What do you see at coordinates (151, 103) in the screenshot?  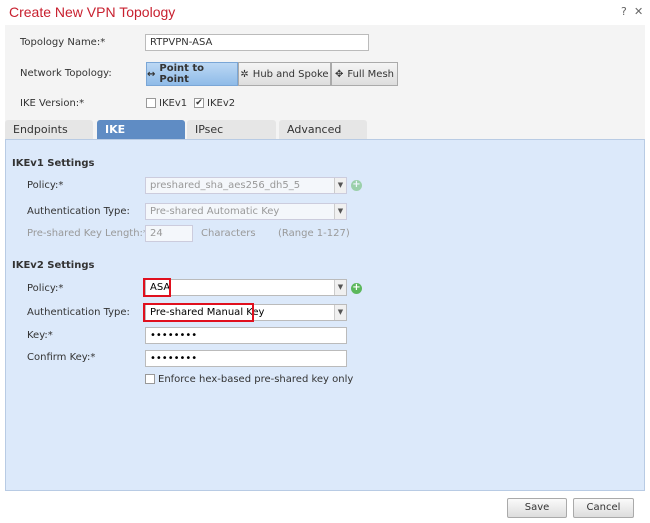 I see `ikev1-checkbox` at bounding box center [151, 103].